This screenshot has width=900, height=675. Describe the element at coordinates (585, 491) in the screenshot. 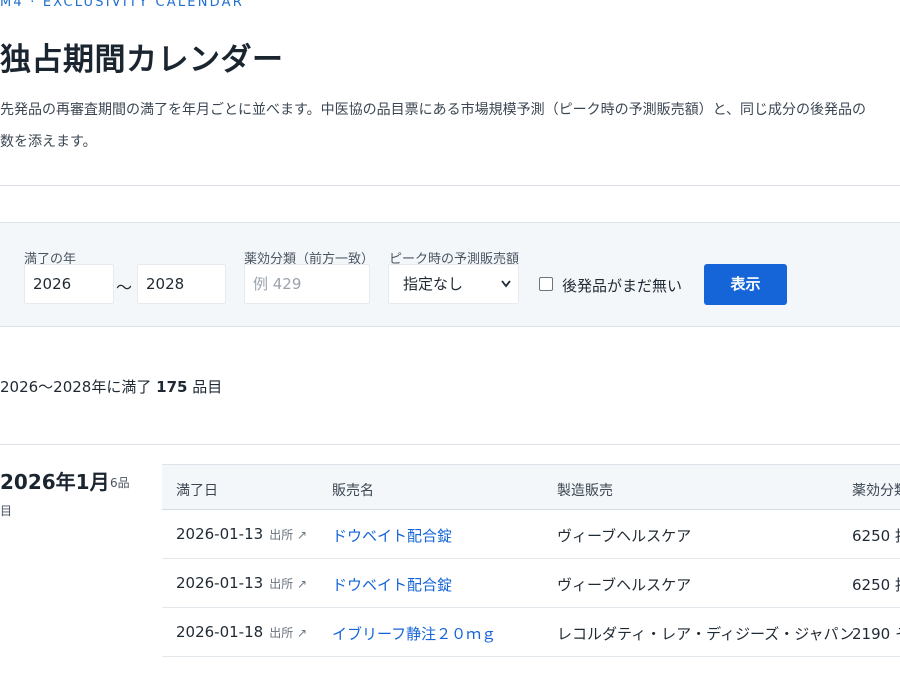

I see `header-maker: 製造販売` at that location.